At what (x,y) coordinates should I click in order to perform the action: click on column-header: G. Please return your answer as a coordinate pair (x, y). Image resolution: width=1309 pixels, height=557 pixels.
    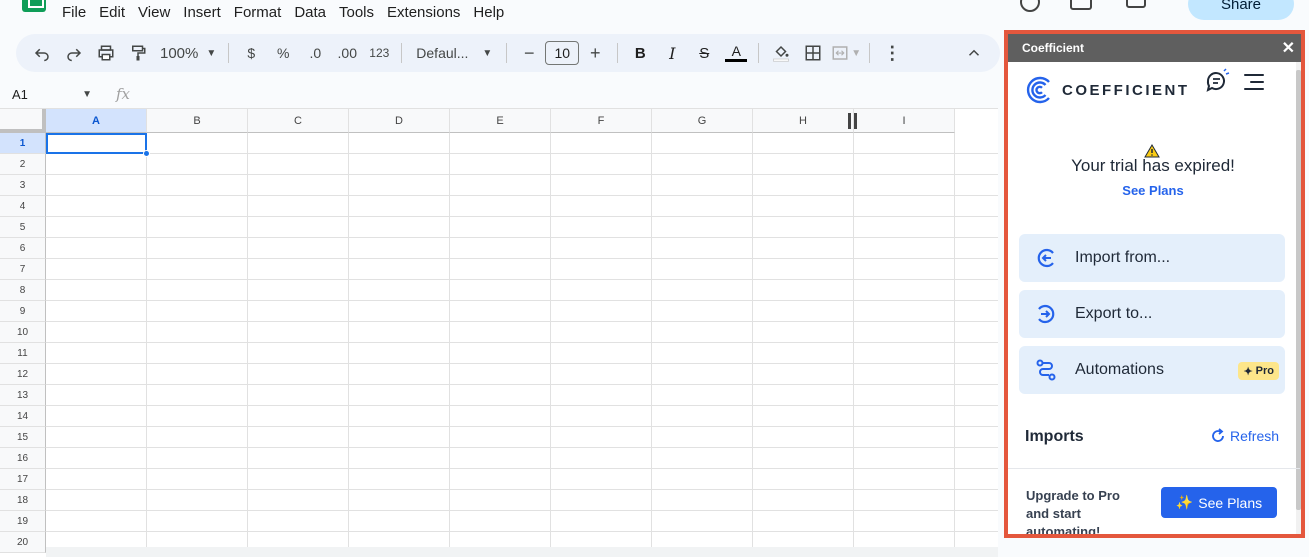
    Looking at the image, I should click on (702, 121).